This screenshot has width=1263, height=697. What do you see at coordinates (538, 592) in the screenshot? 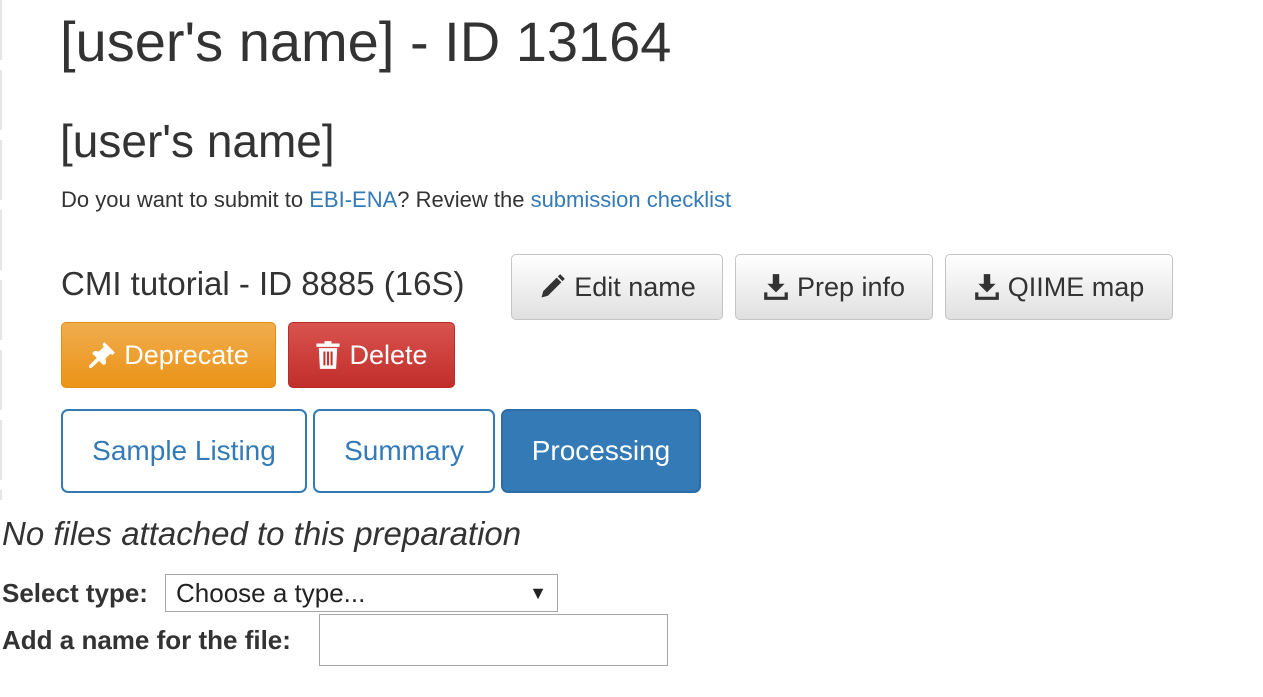
I see `caret-down-icon: ▼` at bounding box center [538, 592].